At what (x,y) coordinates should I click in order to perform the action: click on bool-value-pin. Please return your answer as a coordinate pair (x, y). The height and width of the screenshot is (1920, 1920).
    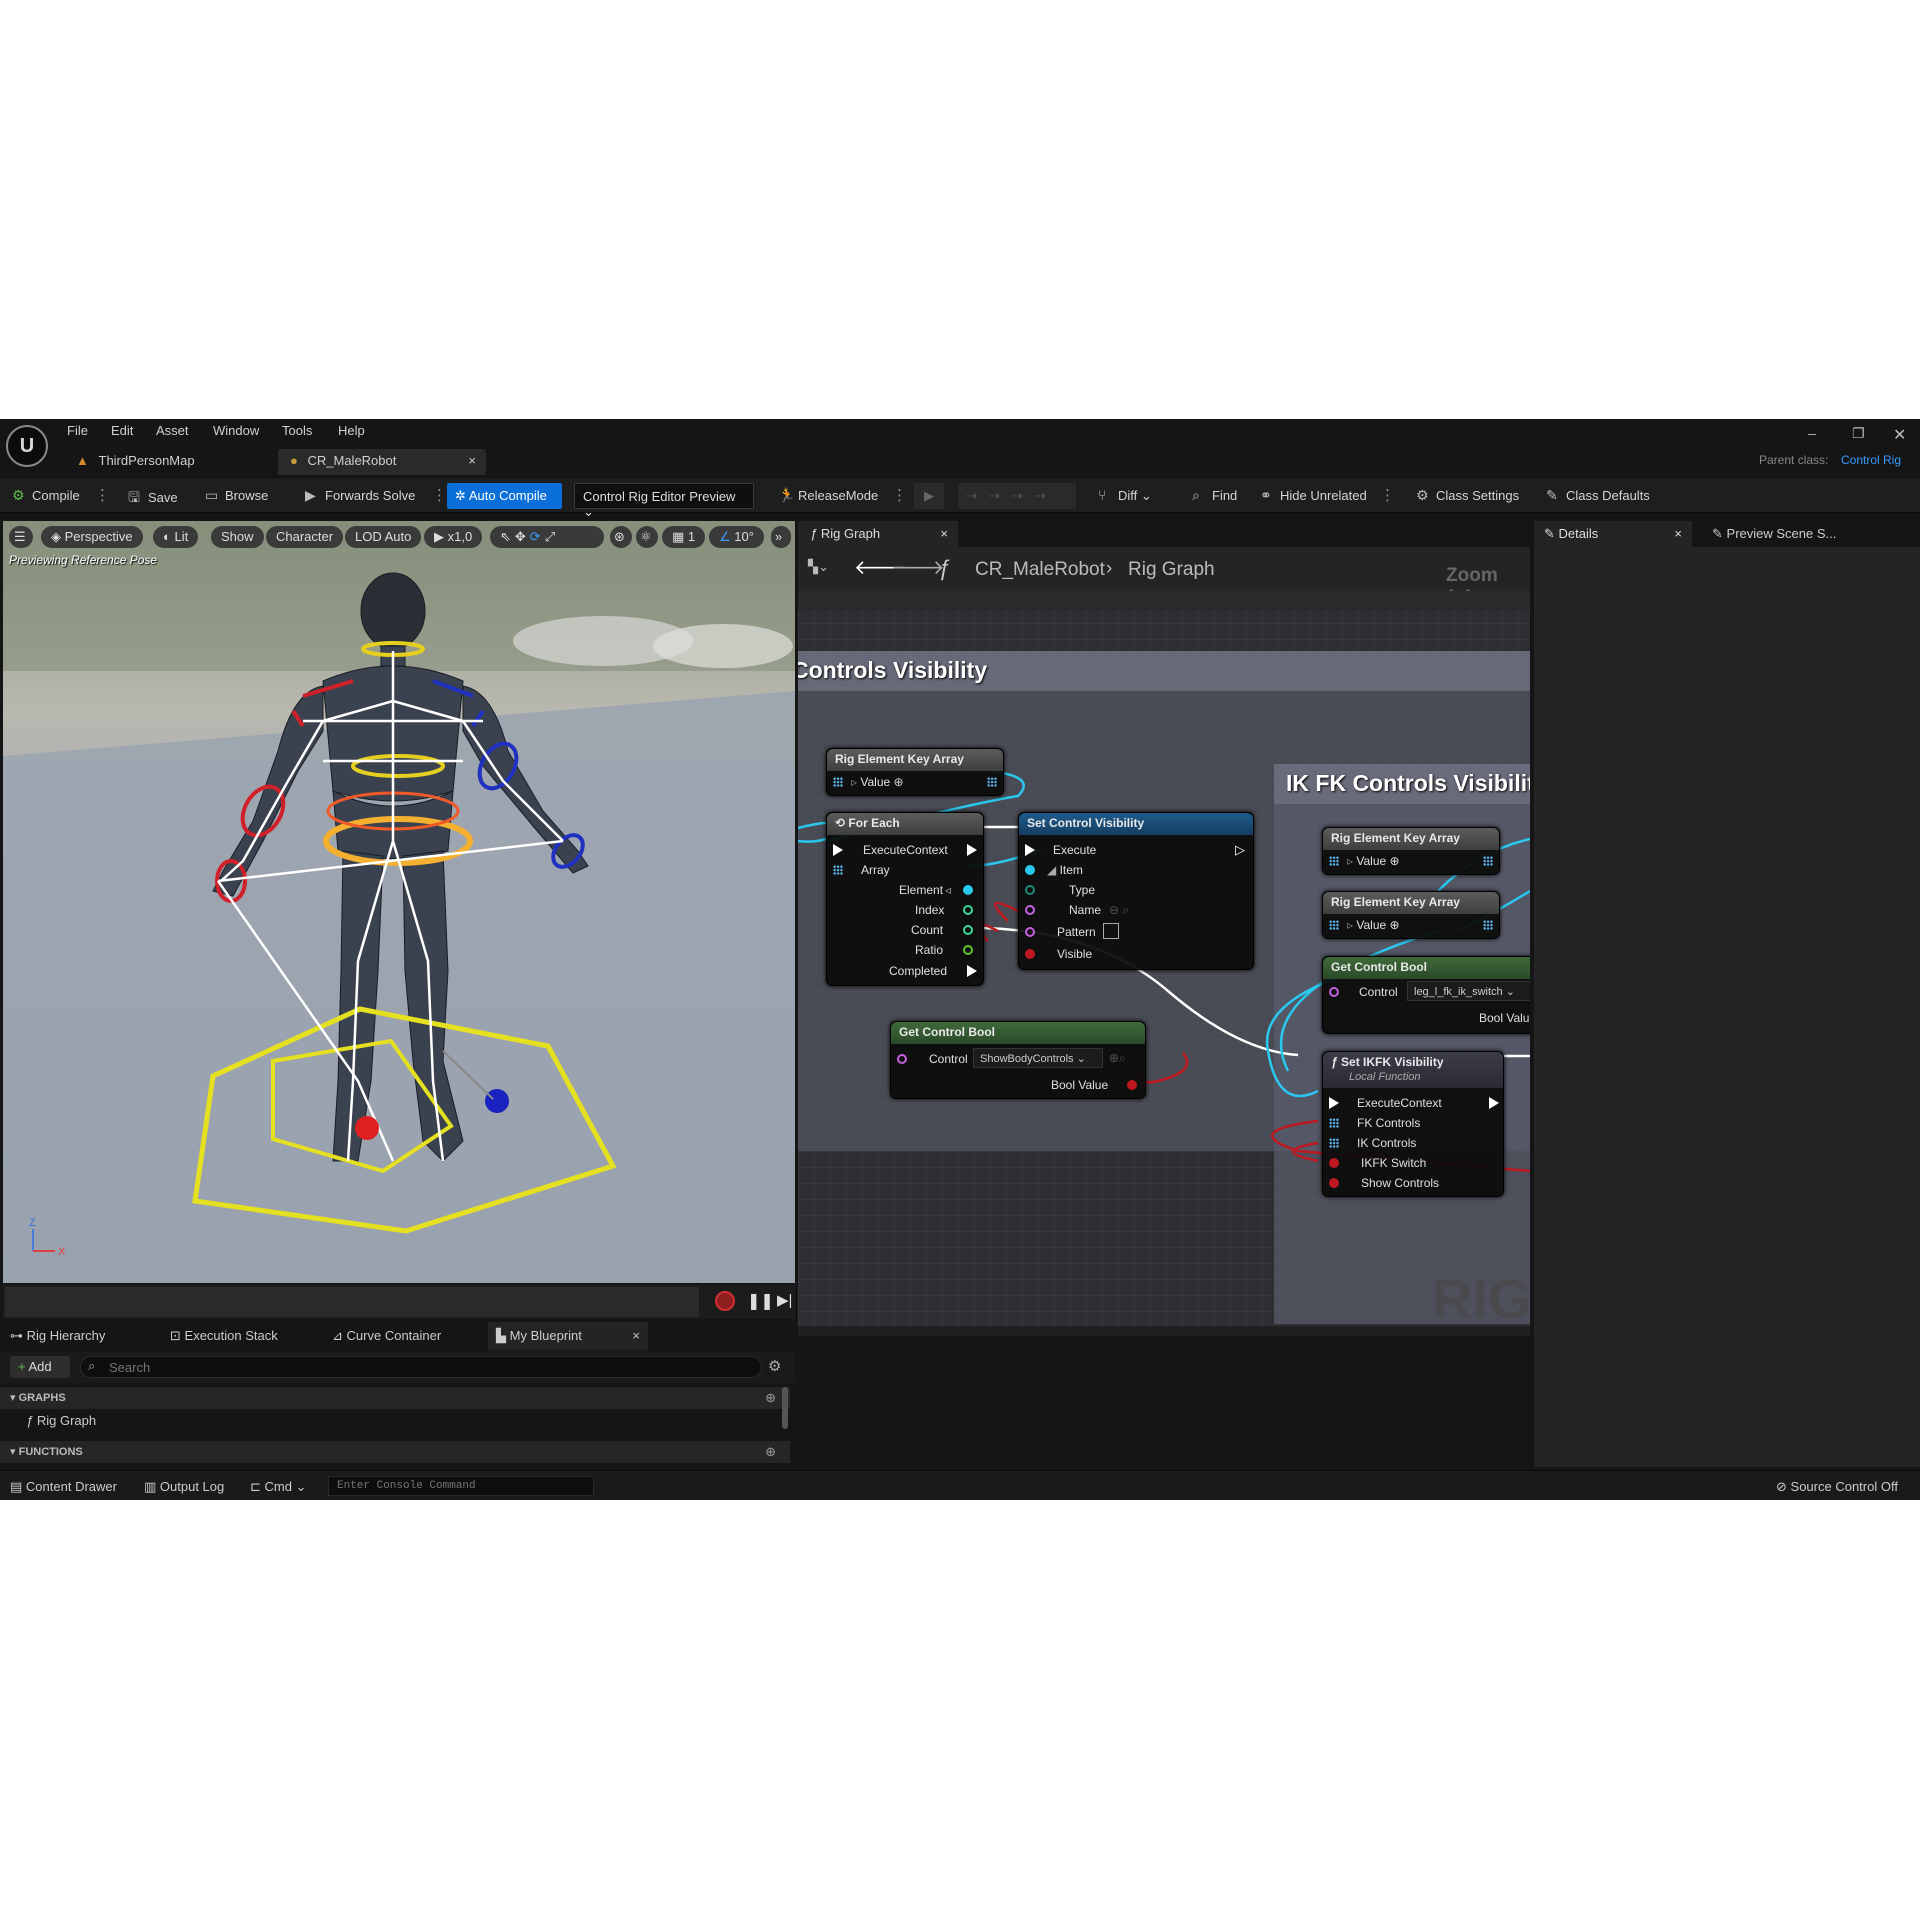
    Looking at the image, I should click on (1132, 1085).